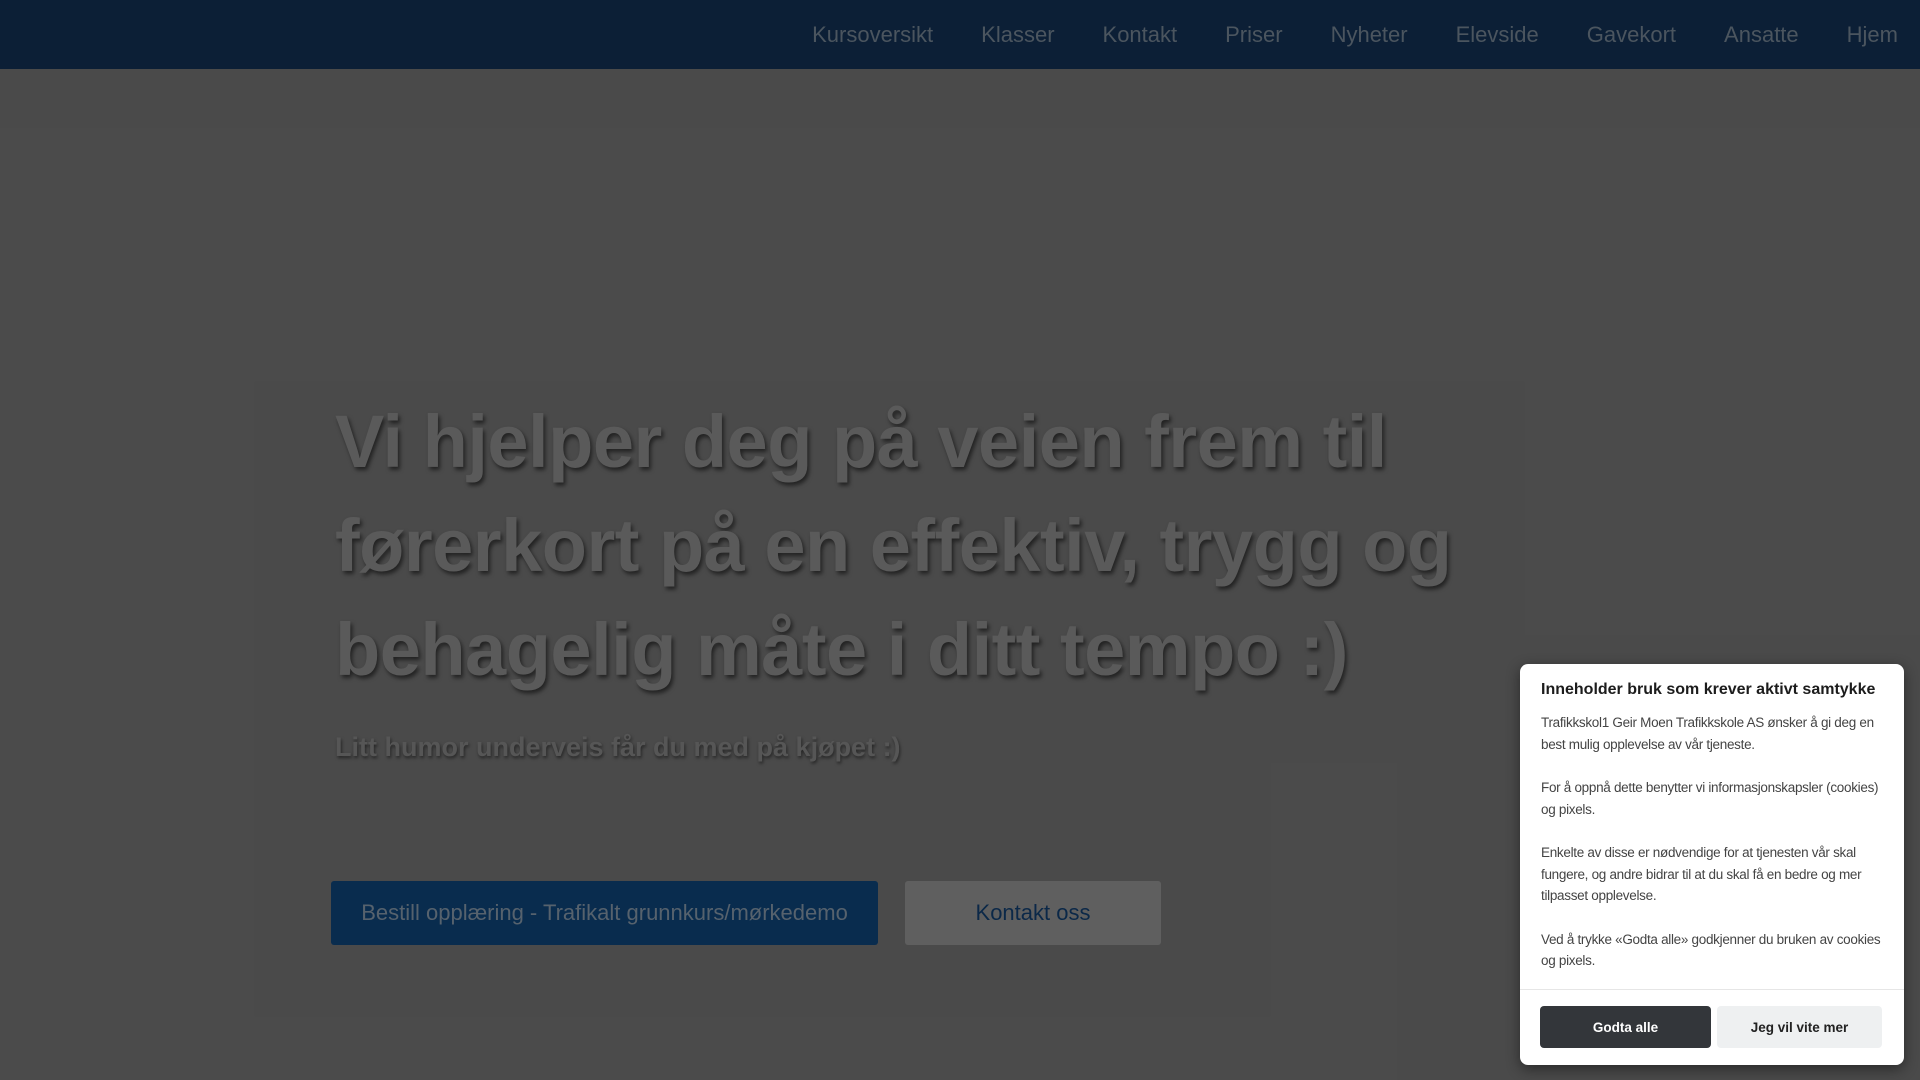 The width and height of the screenshot is (1920, 1080). Describe the element at coordinates (1140, 34) in the screenshot. I see `nav-item-kontakt: Kontakt` at that location.